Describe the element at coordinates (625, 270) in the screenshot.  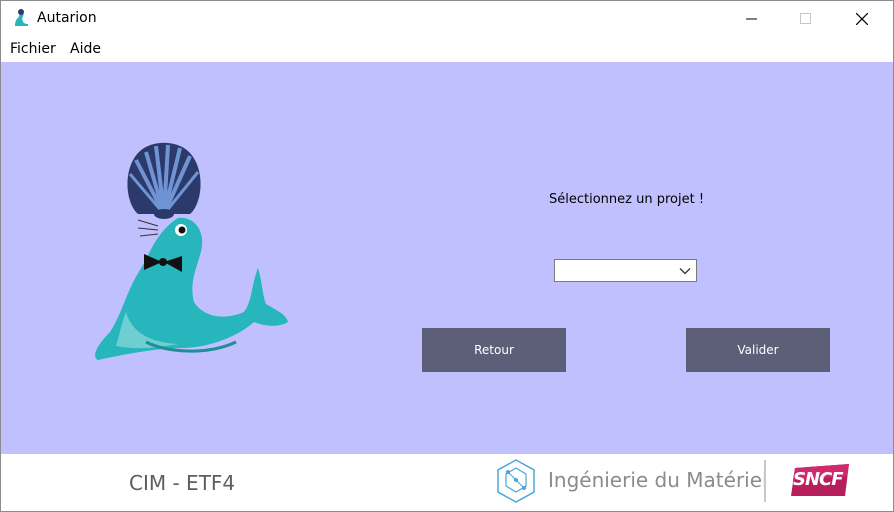
I see `project-select` at that location.